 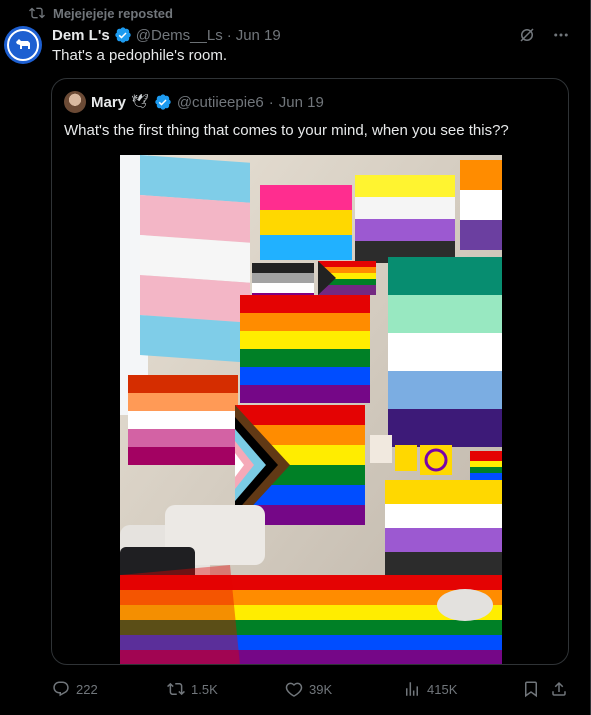 What do you see at coordinates (140, 102) in the screenshot?
I see `dove-emoji: 🕊` at bounding box center [140, 102].